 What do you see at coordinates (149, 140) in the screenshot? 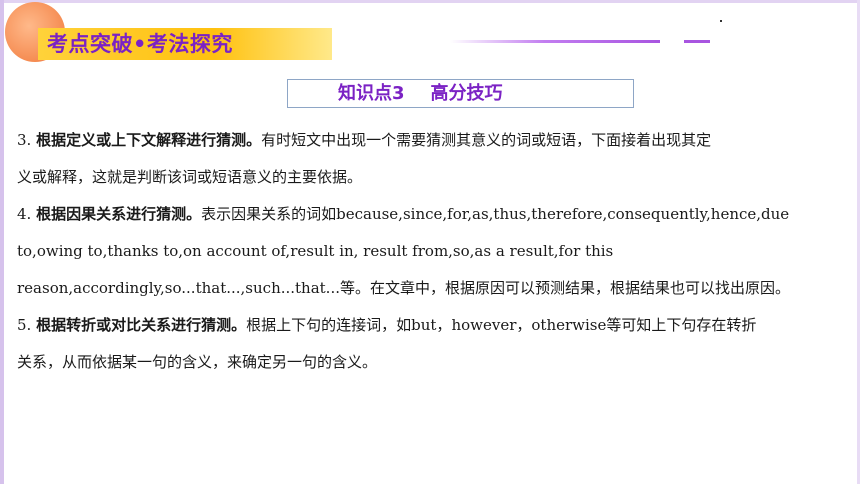
I see `item3-heading: 根据定义或上下文解释进行猜测。` at bounding box center [149, 140].